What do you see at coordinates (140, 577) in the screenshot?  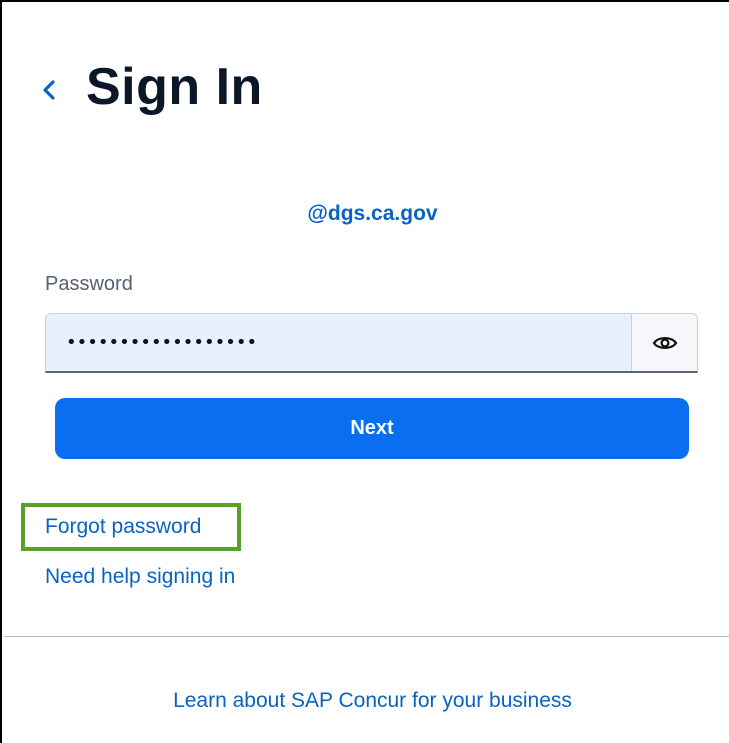 I see `need-help-link: Need help signing in` at bounding box center [140, 577].